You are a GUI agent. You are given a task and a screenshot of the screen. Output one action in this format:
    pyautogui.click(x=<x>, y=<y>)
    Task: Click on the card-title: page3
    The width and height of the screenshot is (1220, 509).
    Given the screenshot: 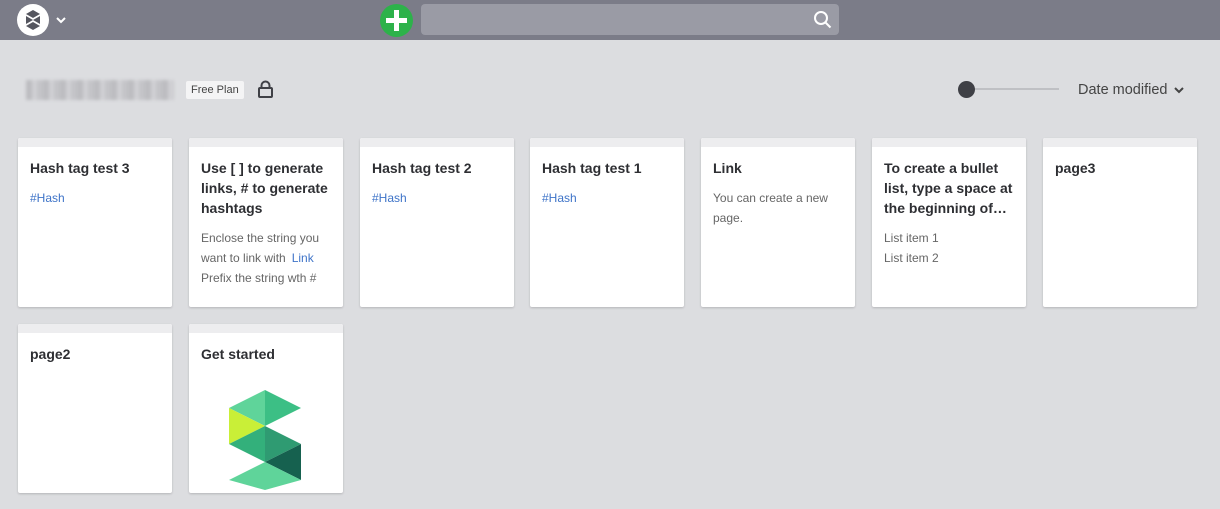 What is the action you would take?
    pyautogui.click(x=1075, y=168)
    